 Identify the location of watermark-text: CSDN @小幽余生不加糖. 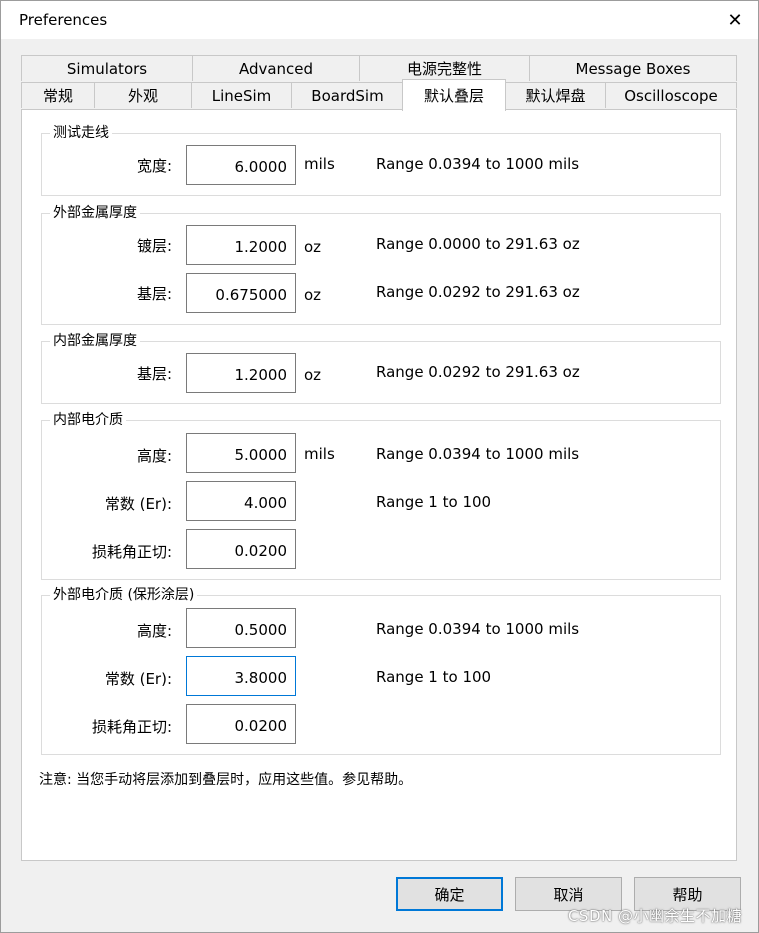
(654, 916).